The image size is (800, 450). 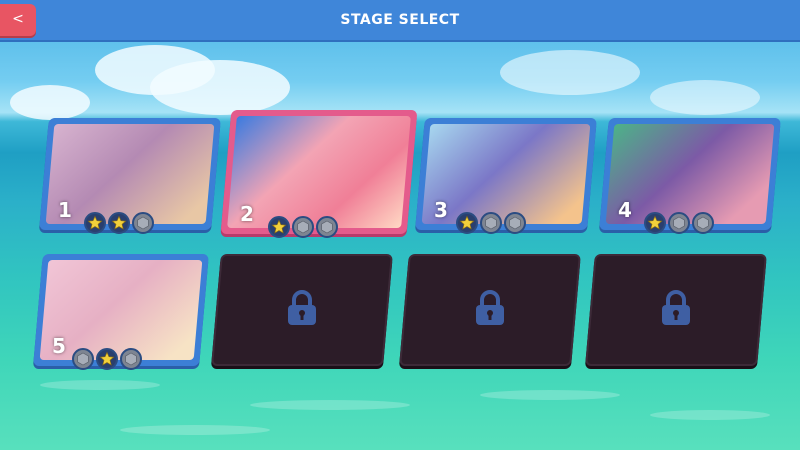 I want to click on stage-number: 1, so click(x=65, y=210).